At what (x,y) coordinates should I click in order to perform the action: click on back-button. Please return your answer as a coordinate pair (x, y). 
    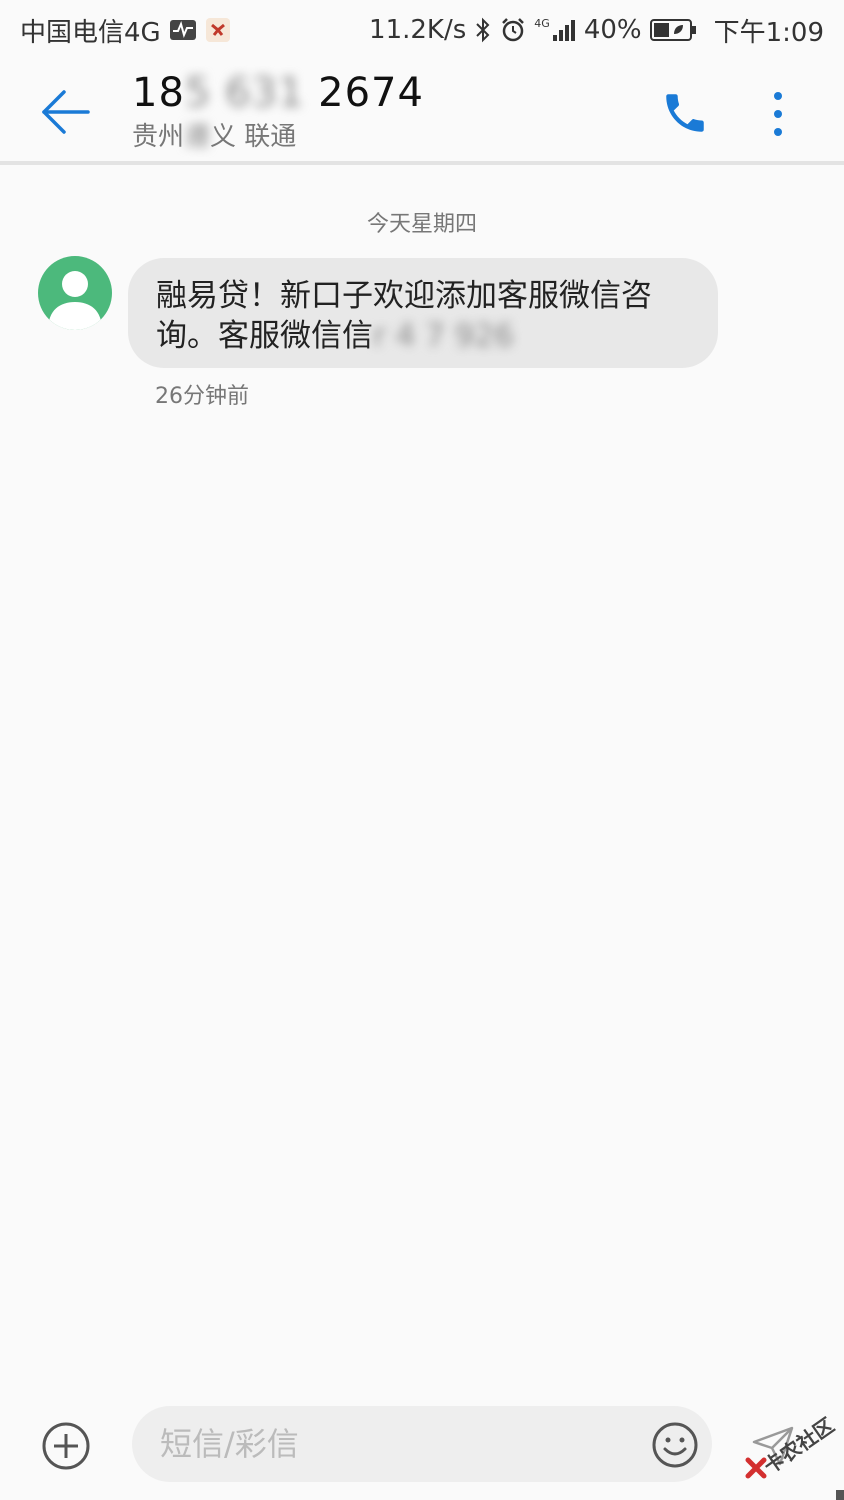
    Looking at the image, I should click on (66, 112).